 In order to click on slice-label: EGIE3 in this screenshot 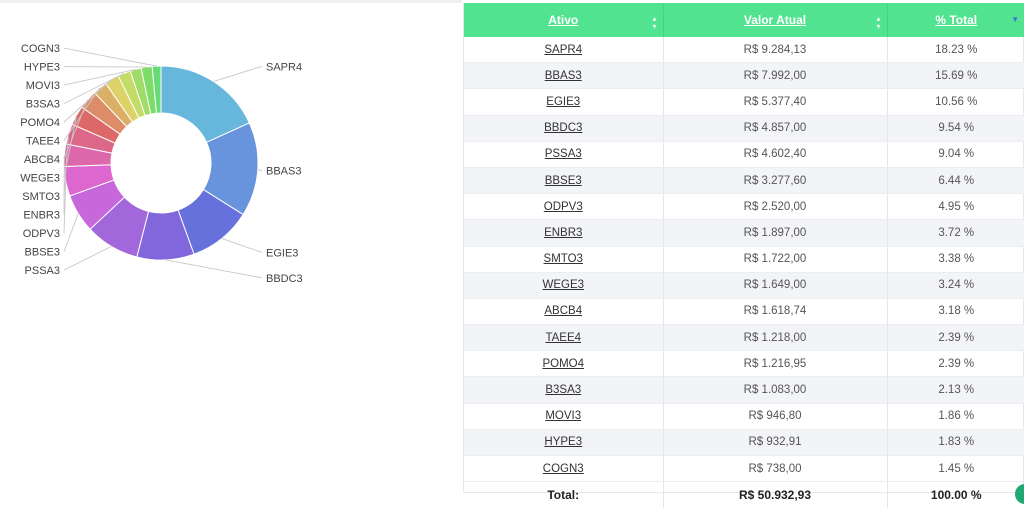, I will do `click(282, 253)`.